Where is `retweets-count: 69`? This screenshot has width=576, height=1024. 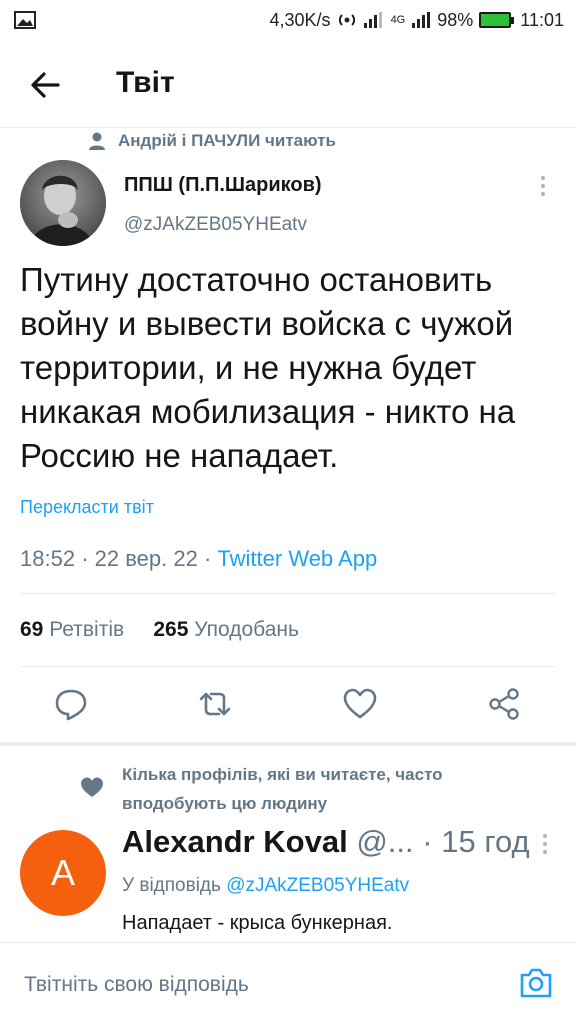
retweets-count: 69 is located at coordinates (32, 629).